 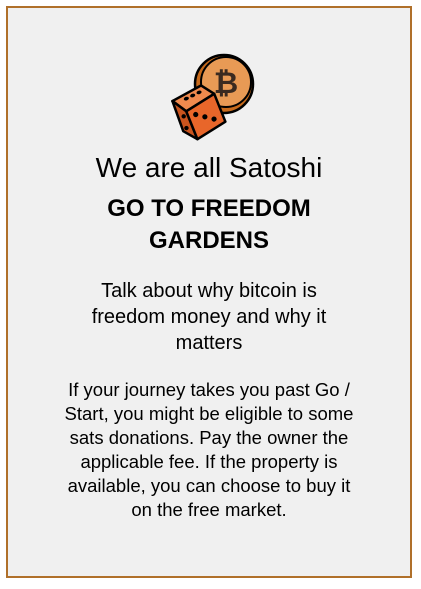 What do you see at coordinates (209, 167) in the screenshot?
I see `card-title: We are all Satoshi` at bounding box center [209, 167].